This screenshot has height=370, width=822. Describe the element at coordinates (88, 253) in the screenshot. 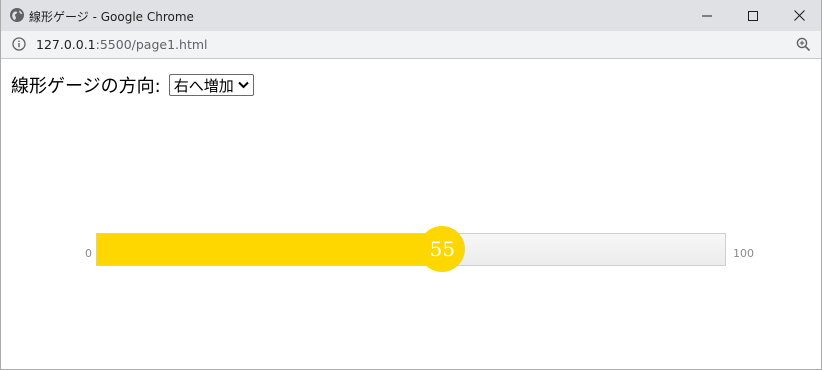

I see `gauge-min-label: 0` at that location.